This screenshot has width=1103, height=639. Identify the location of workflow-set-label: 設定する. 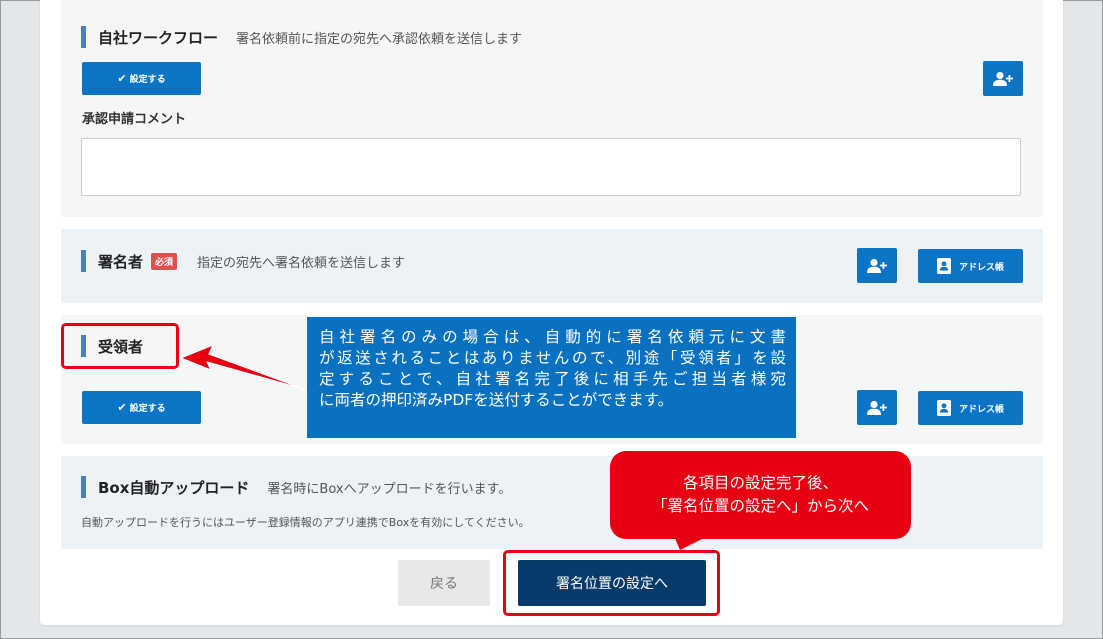
(147, 80).